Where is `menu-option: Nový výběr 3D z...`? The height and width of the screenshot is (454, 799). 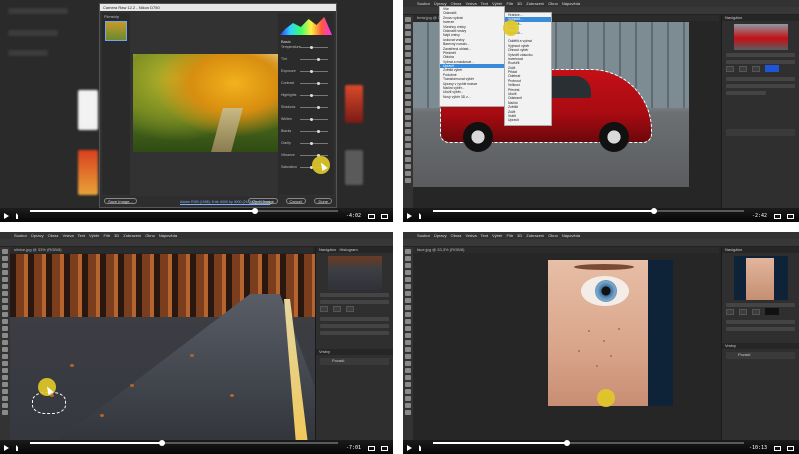
menu-option: Nový výběr 3D z... is located at coordinates (472, 97).